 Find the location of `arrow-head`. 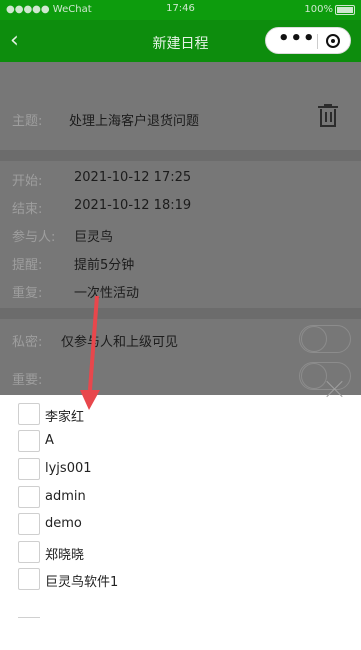

arrow-head is located at coordinates (90, 400).